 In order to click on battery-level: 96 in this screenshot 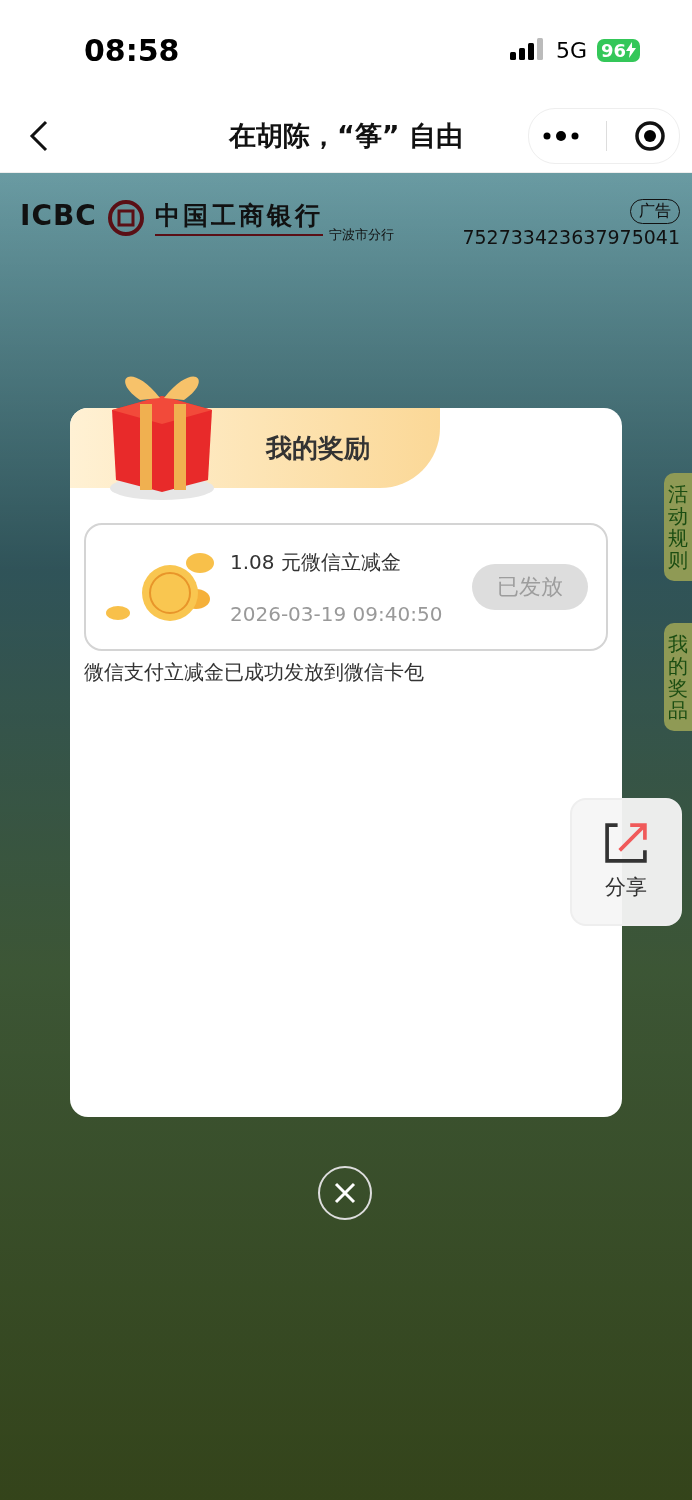, I will do `click(618, 50)`.